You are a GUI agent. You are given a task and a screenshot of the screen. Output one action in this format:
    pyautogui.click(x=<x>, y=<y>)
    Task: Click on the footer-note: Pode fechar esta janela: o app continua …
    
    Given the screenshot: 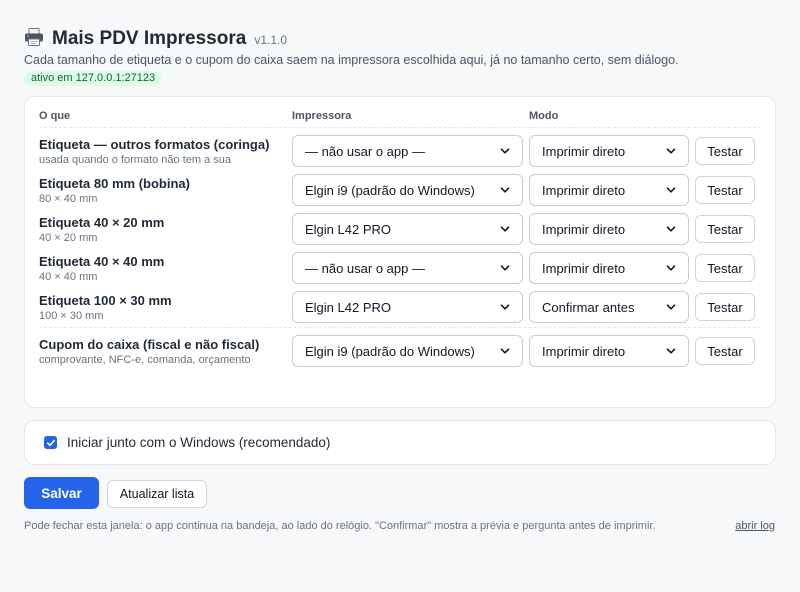 What is the action you would take?
    pyautogui.click(x=340, y=526)
    